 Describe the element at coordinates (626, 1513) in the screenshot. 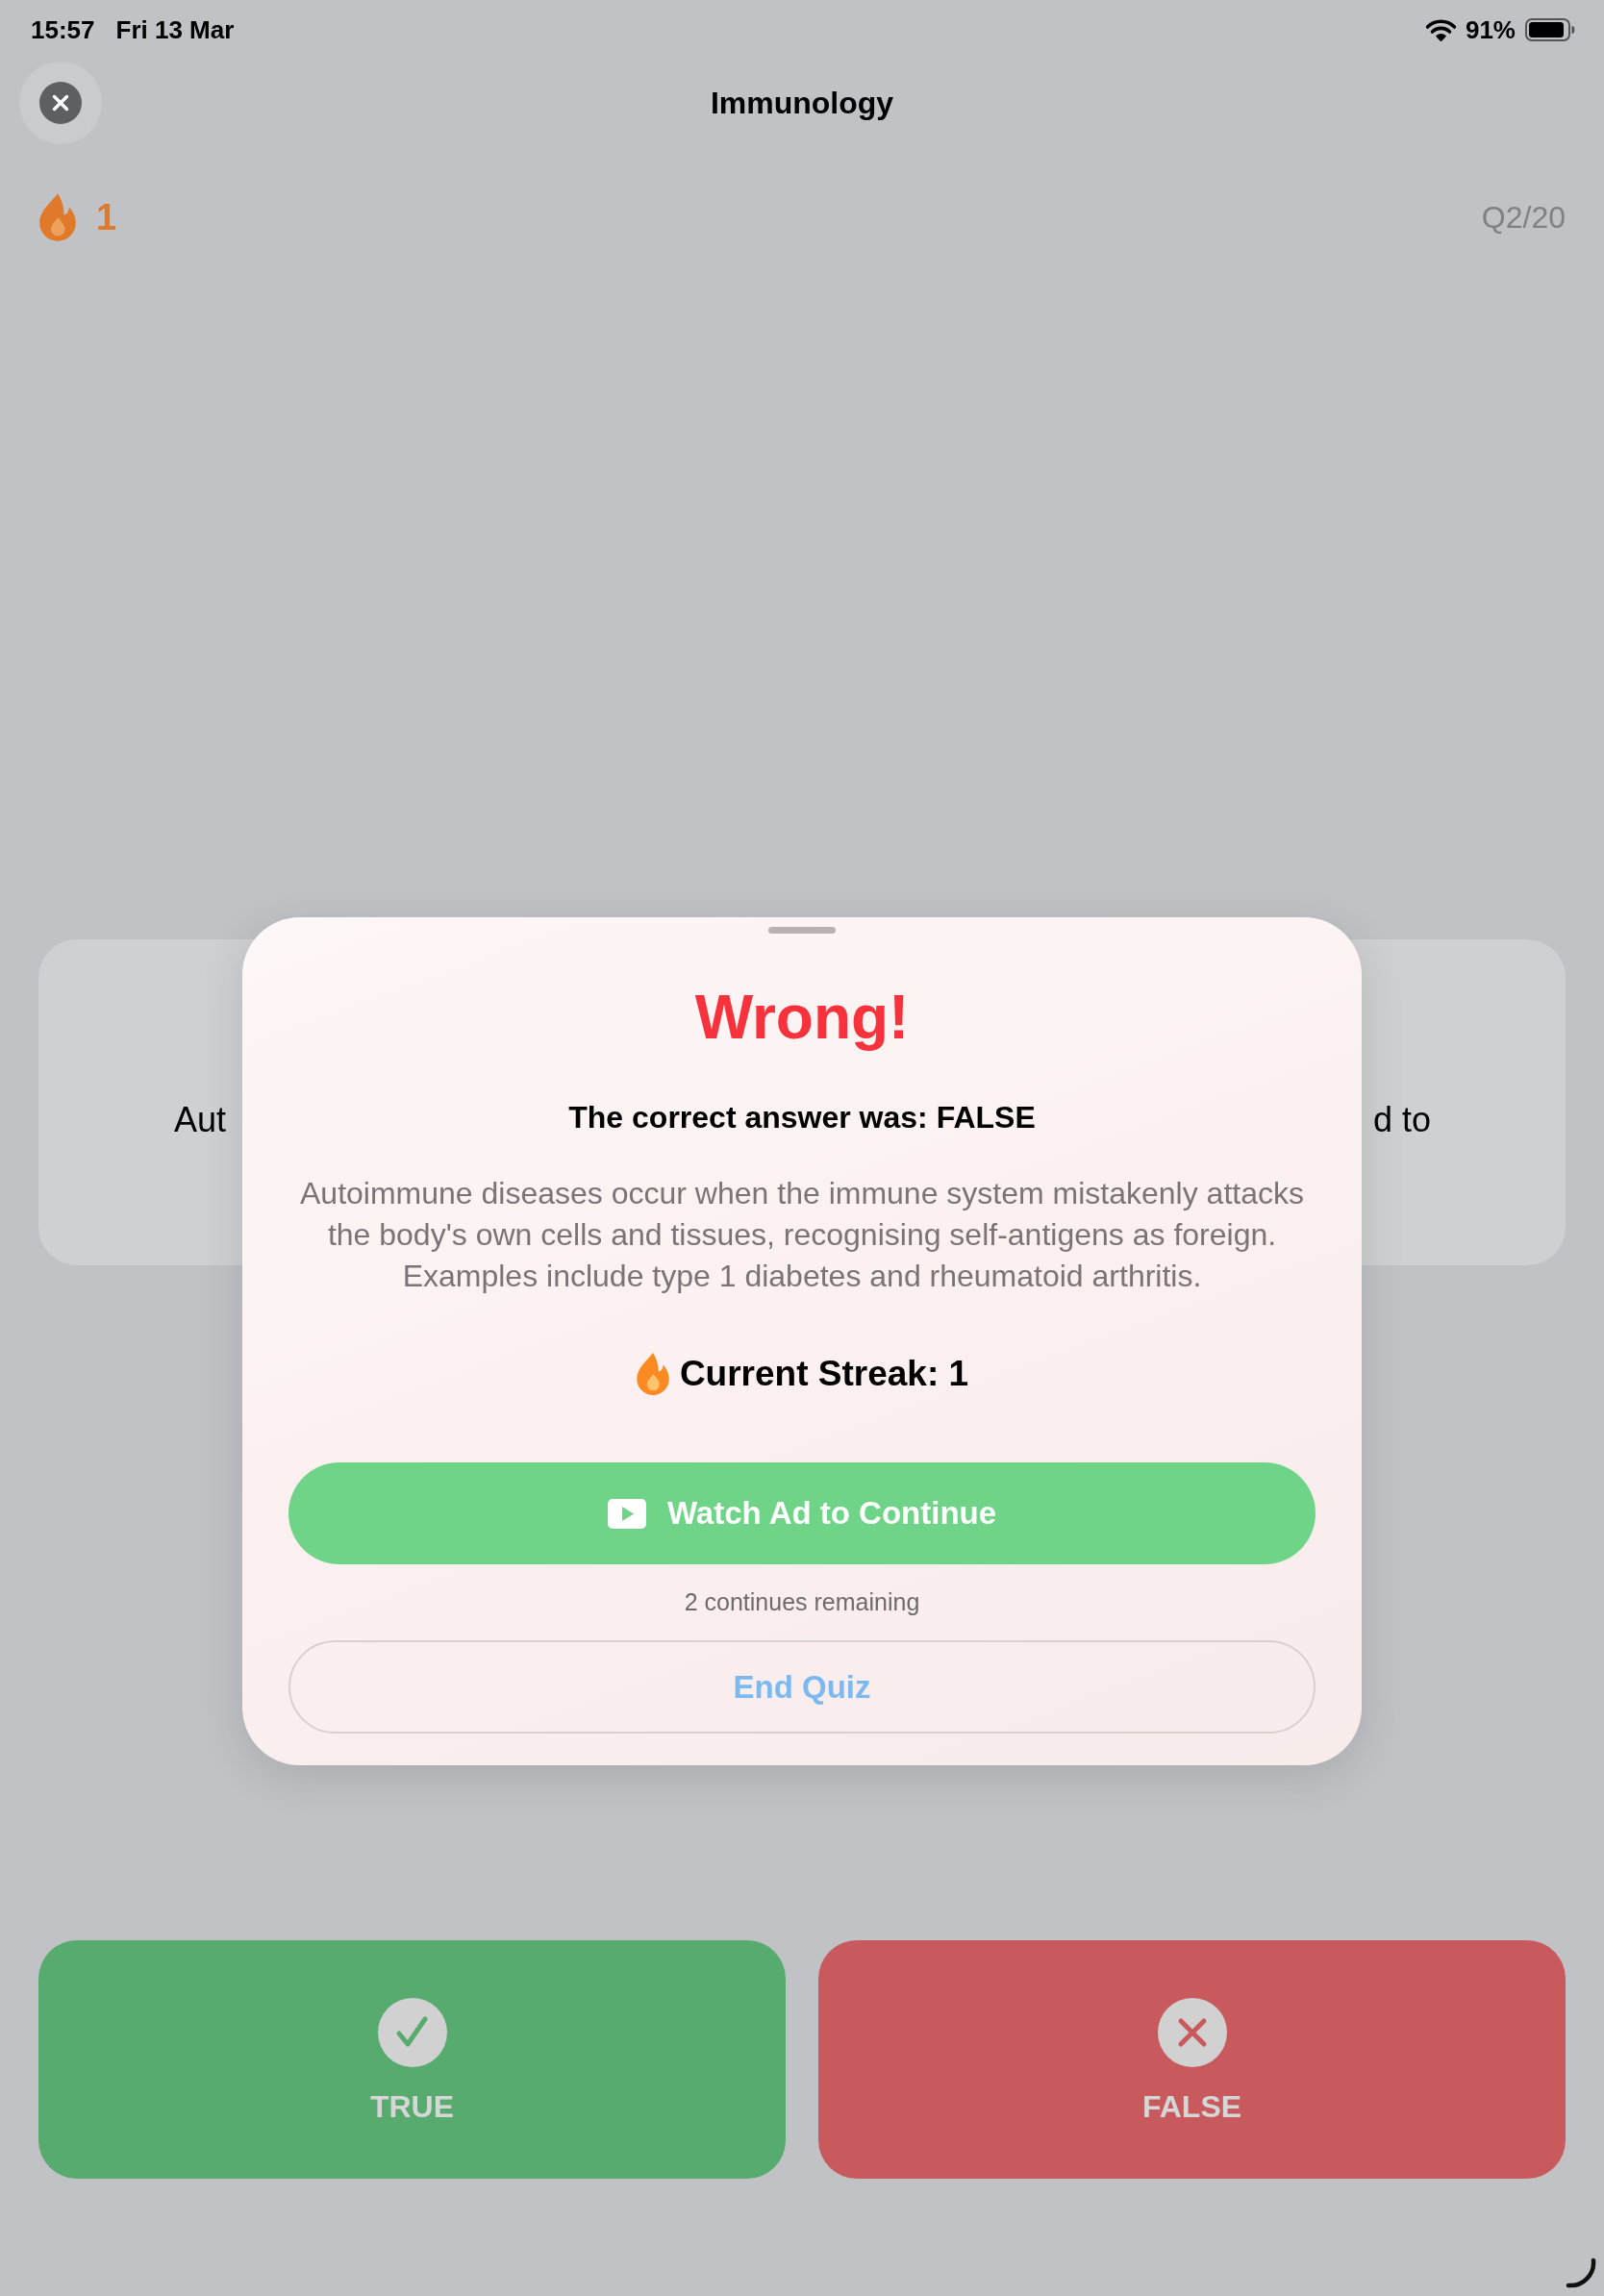

I see `play-icon` at that location.